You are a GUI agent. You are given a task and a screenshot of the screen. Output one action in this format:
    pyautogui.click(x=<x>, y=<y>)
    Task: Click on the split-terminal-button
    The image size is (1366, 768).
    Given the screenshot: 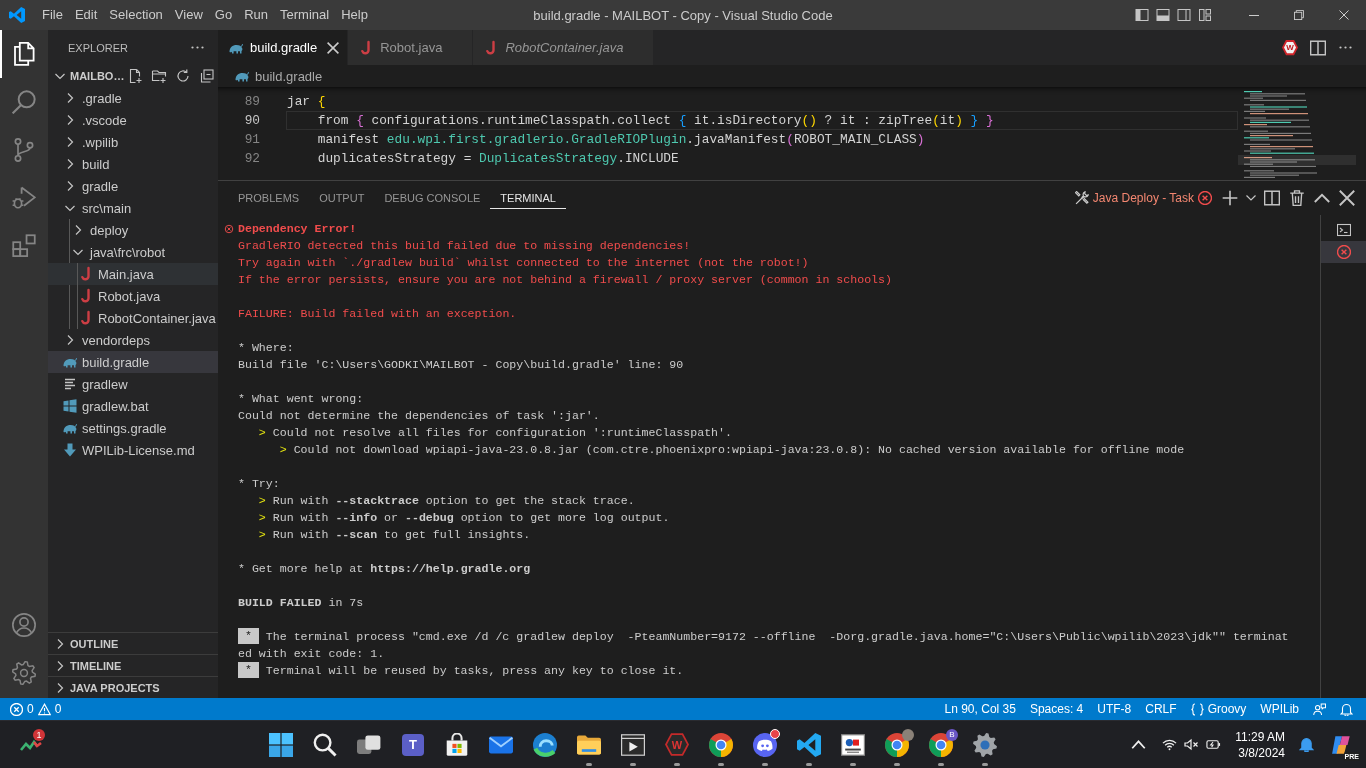 What is the action you would take?
    pyautogui.click(x=1272, y=198)
    